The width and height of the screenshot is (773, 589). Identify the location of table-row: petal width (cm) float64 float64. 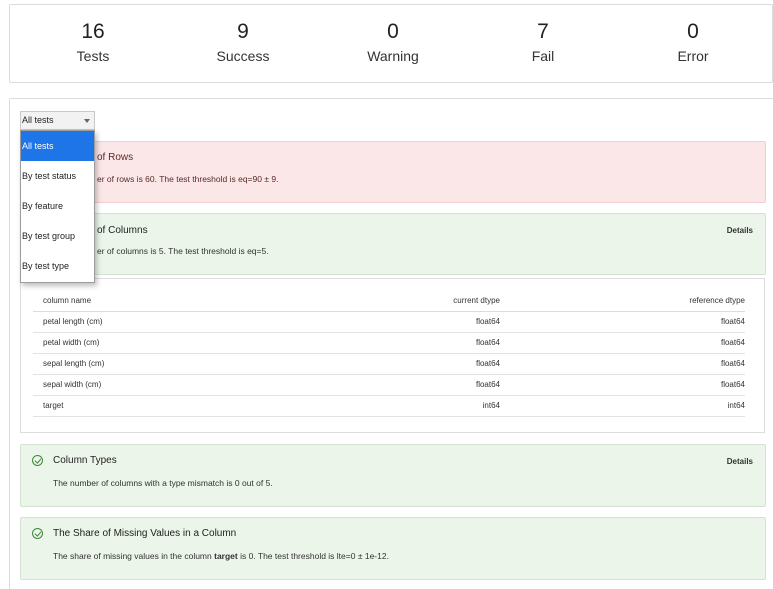
(389, 343).